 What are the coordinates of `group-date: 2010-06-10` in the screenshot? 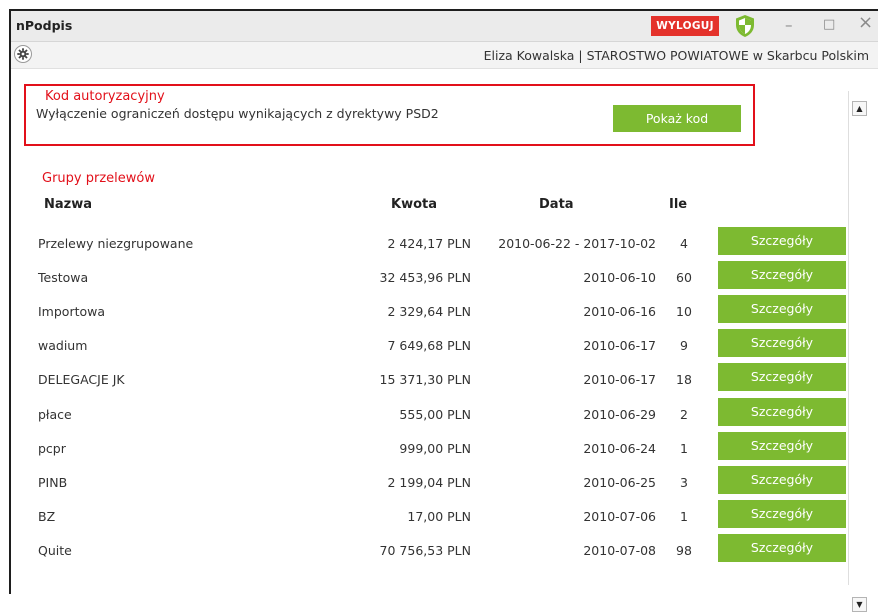 It's located at (619, 278).